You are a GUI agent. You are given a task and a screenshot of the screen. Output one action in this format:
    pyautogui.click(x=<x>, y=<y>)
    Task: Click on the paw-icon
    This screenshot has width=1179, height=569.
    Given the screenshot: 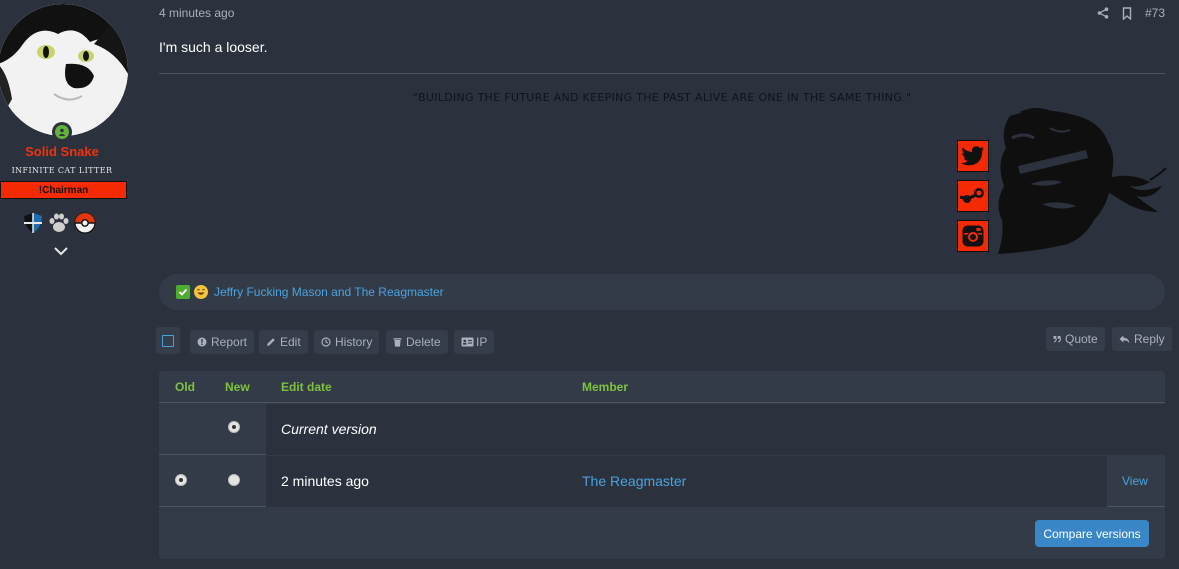 What is the action you would take?
    pyautogui.click(x=59, y=223)
    